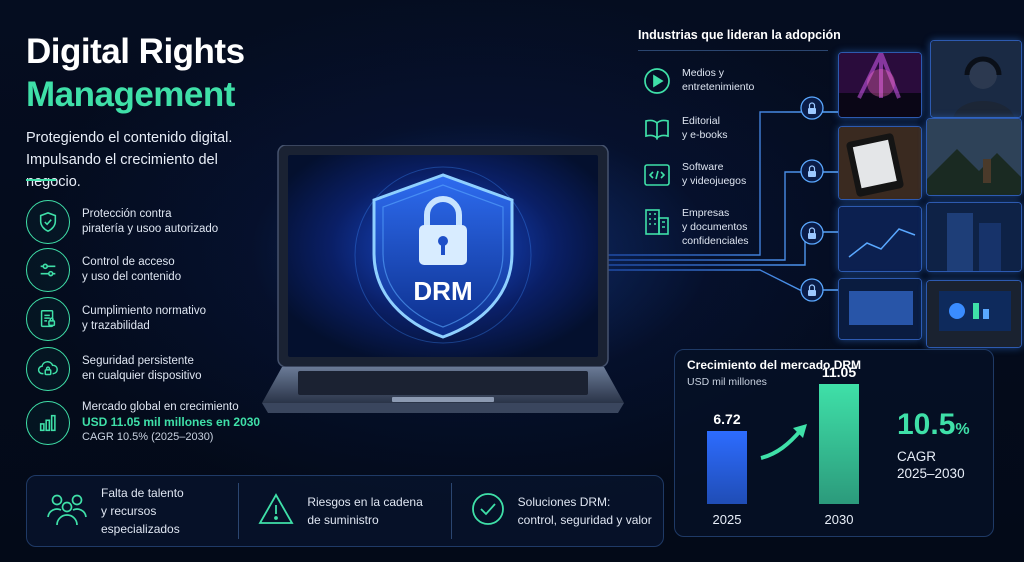  Describe the element at coordinates (727, 382) in the screenshot. I see `chart-unit-label: USD mil millones` at that location.